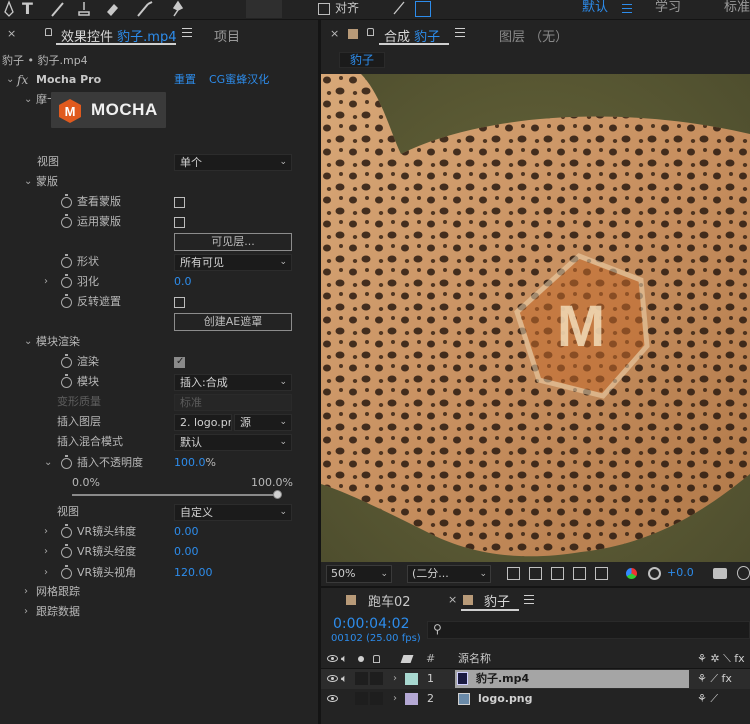 The height and width of the screenshot is (724, 750). I want to click on puppet-pin-tool-icon, so click(178, 10).